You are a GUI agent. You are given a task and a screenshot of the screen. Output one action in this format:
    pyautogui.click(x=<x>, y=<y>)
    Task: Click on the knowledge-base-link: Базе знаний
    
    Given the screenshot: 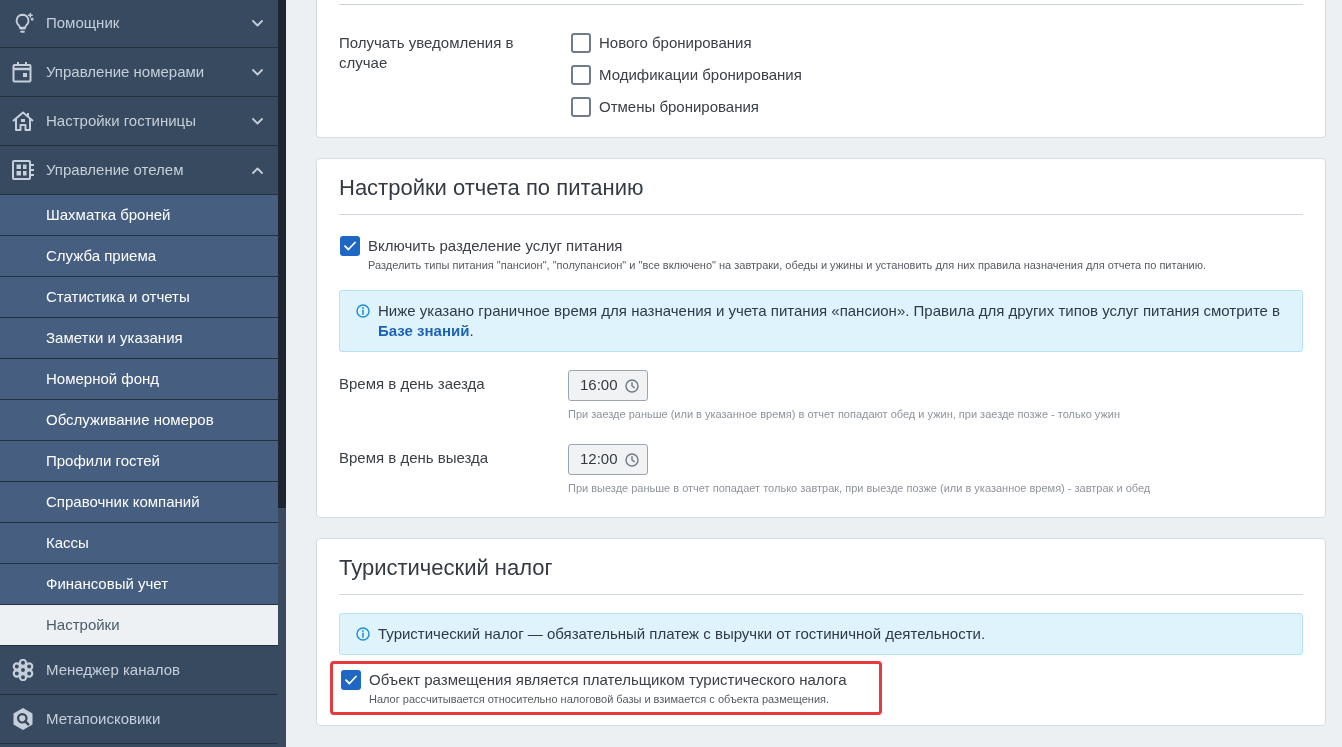 What is the action you would take?
    pyautogui.click(x=424, y=330)
    